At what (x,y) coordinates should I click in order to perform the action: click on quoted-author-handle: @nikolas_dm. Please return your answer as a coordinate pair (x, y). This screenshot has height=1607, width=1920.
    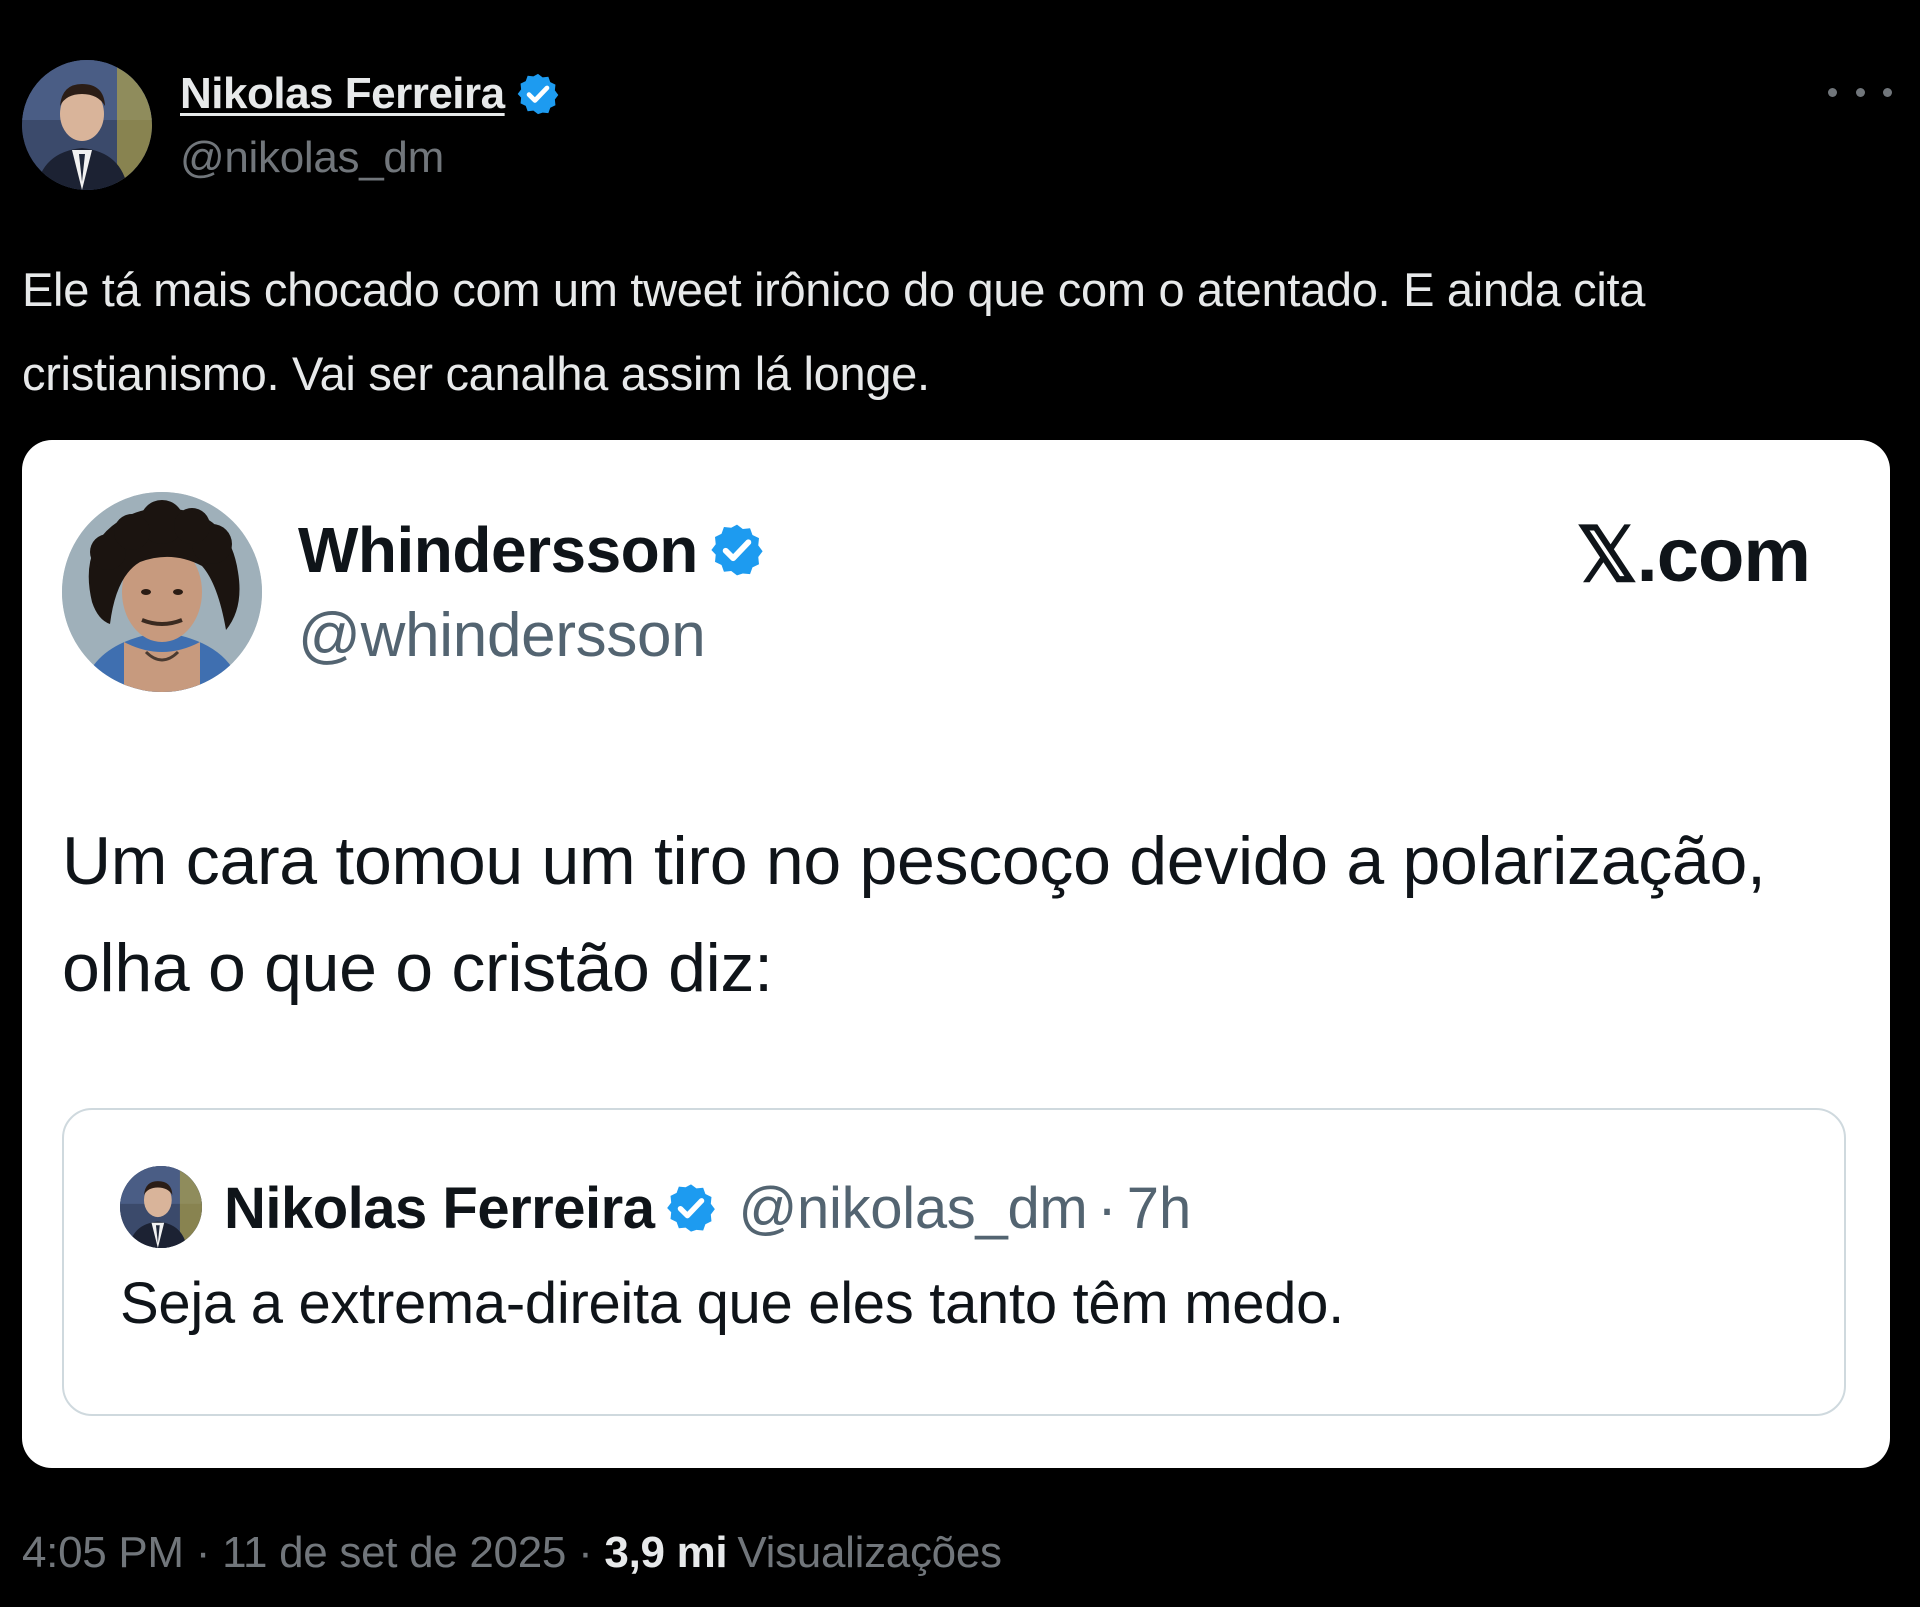
    Looking at the image, I should click on (912, 1208).